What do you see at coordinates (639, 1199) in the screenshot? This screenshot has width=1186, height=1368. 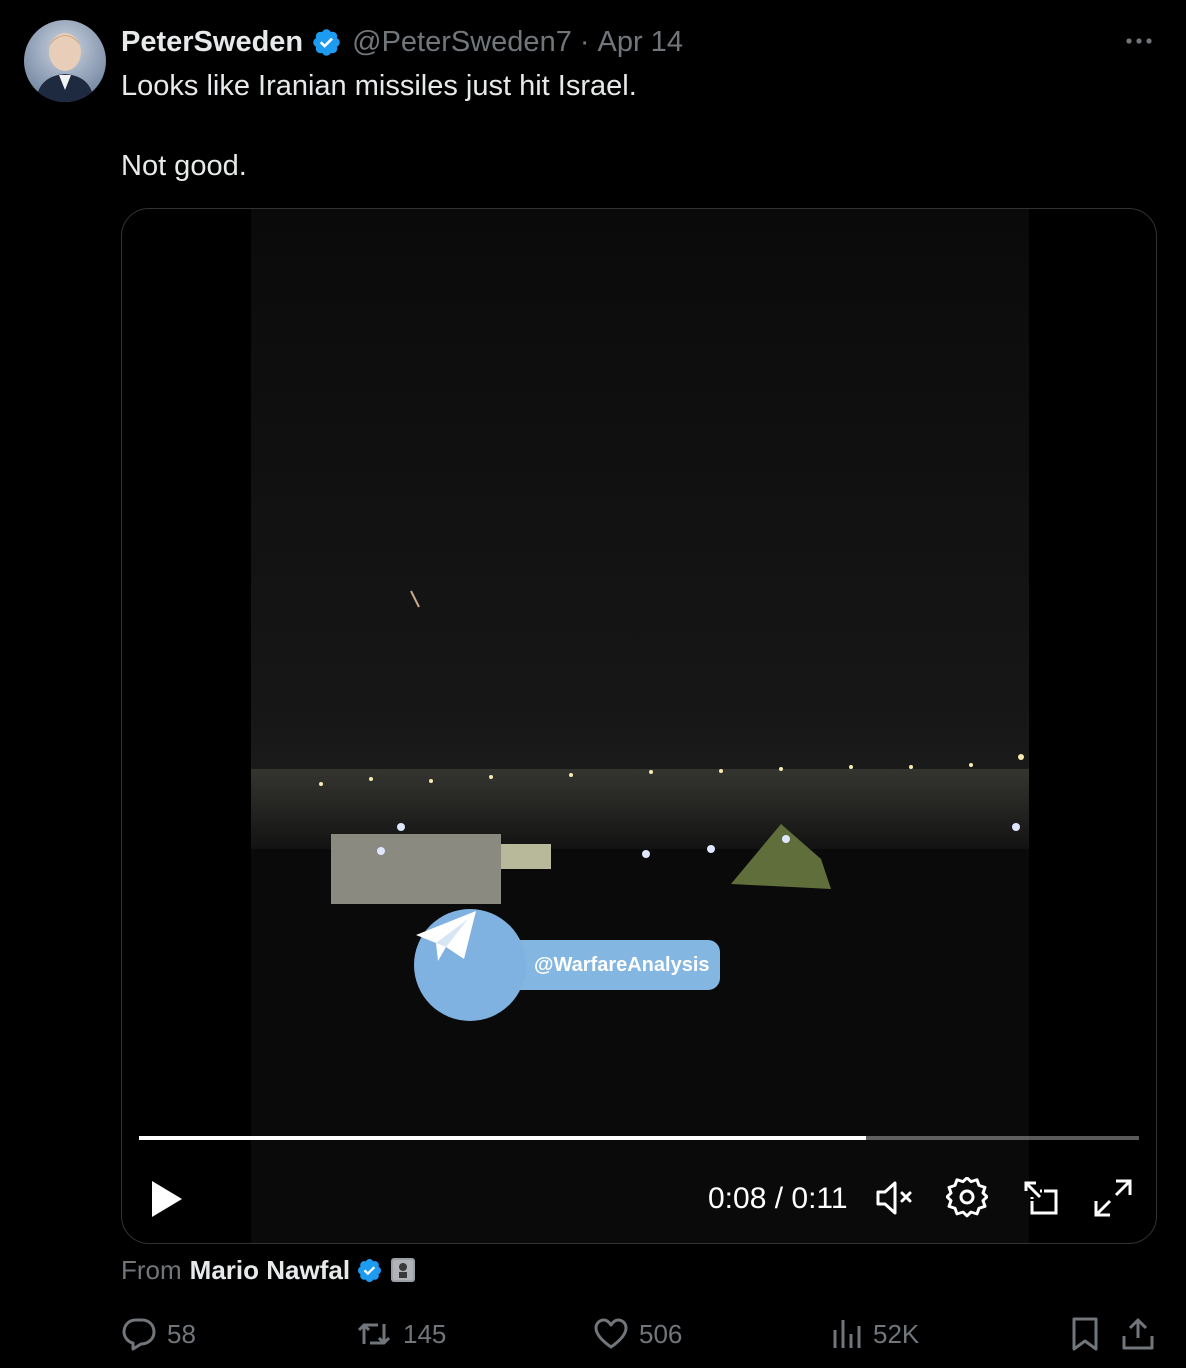 I see `video-controls: 0:08 / 0:11` at bounding box center [639, 1199].